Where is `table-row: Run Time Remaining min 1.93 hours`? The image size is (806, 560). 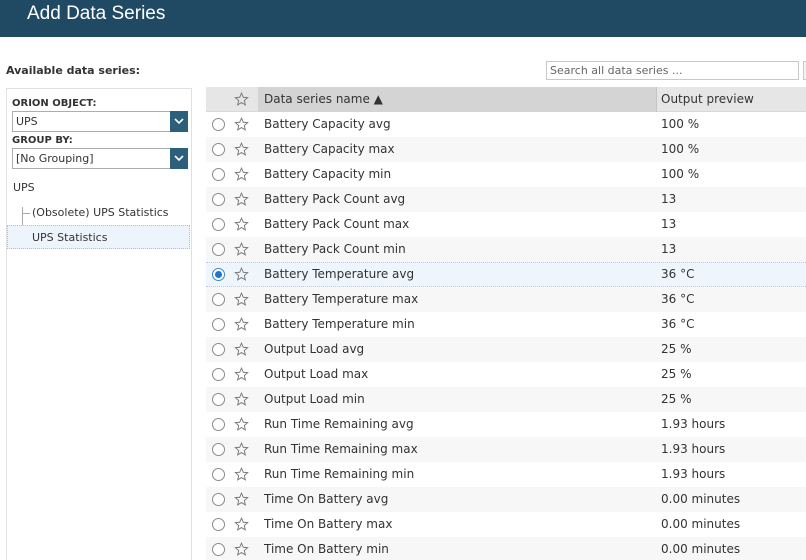
table-row: Run Time Remaining min 1.93 hours is located at coordinates (506, 474).